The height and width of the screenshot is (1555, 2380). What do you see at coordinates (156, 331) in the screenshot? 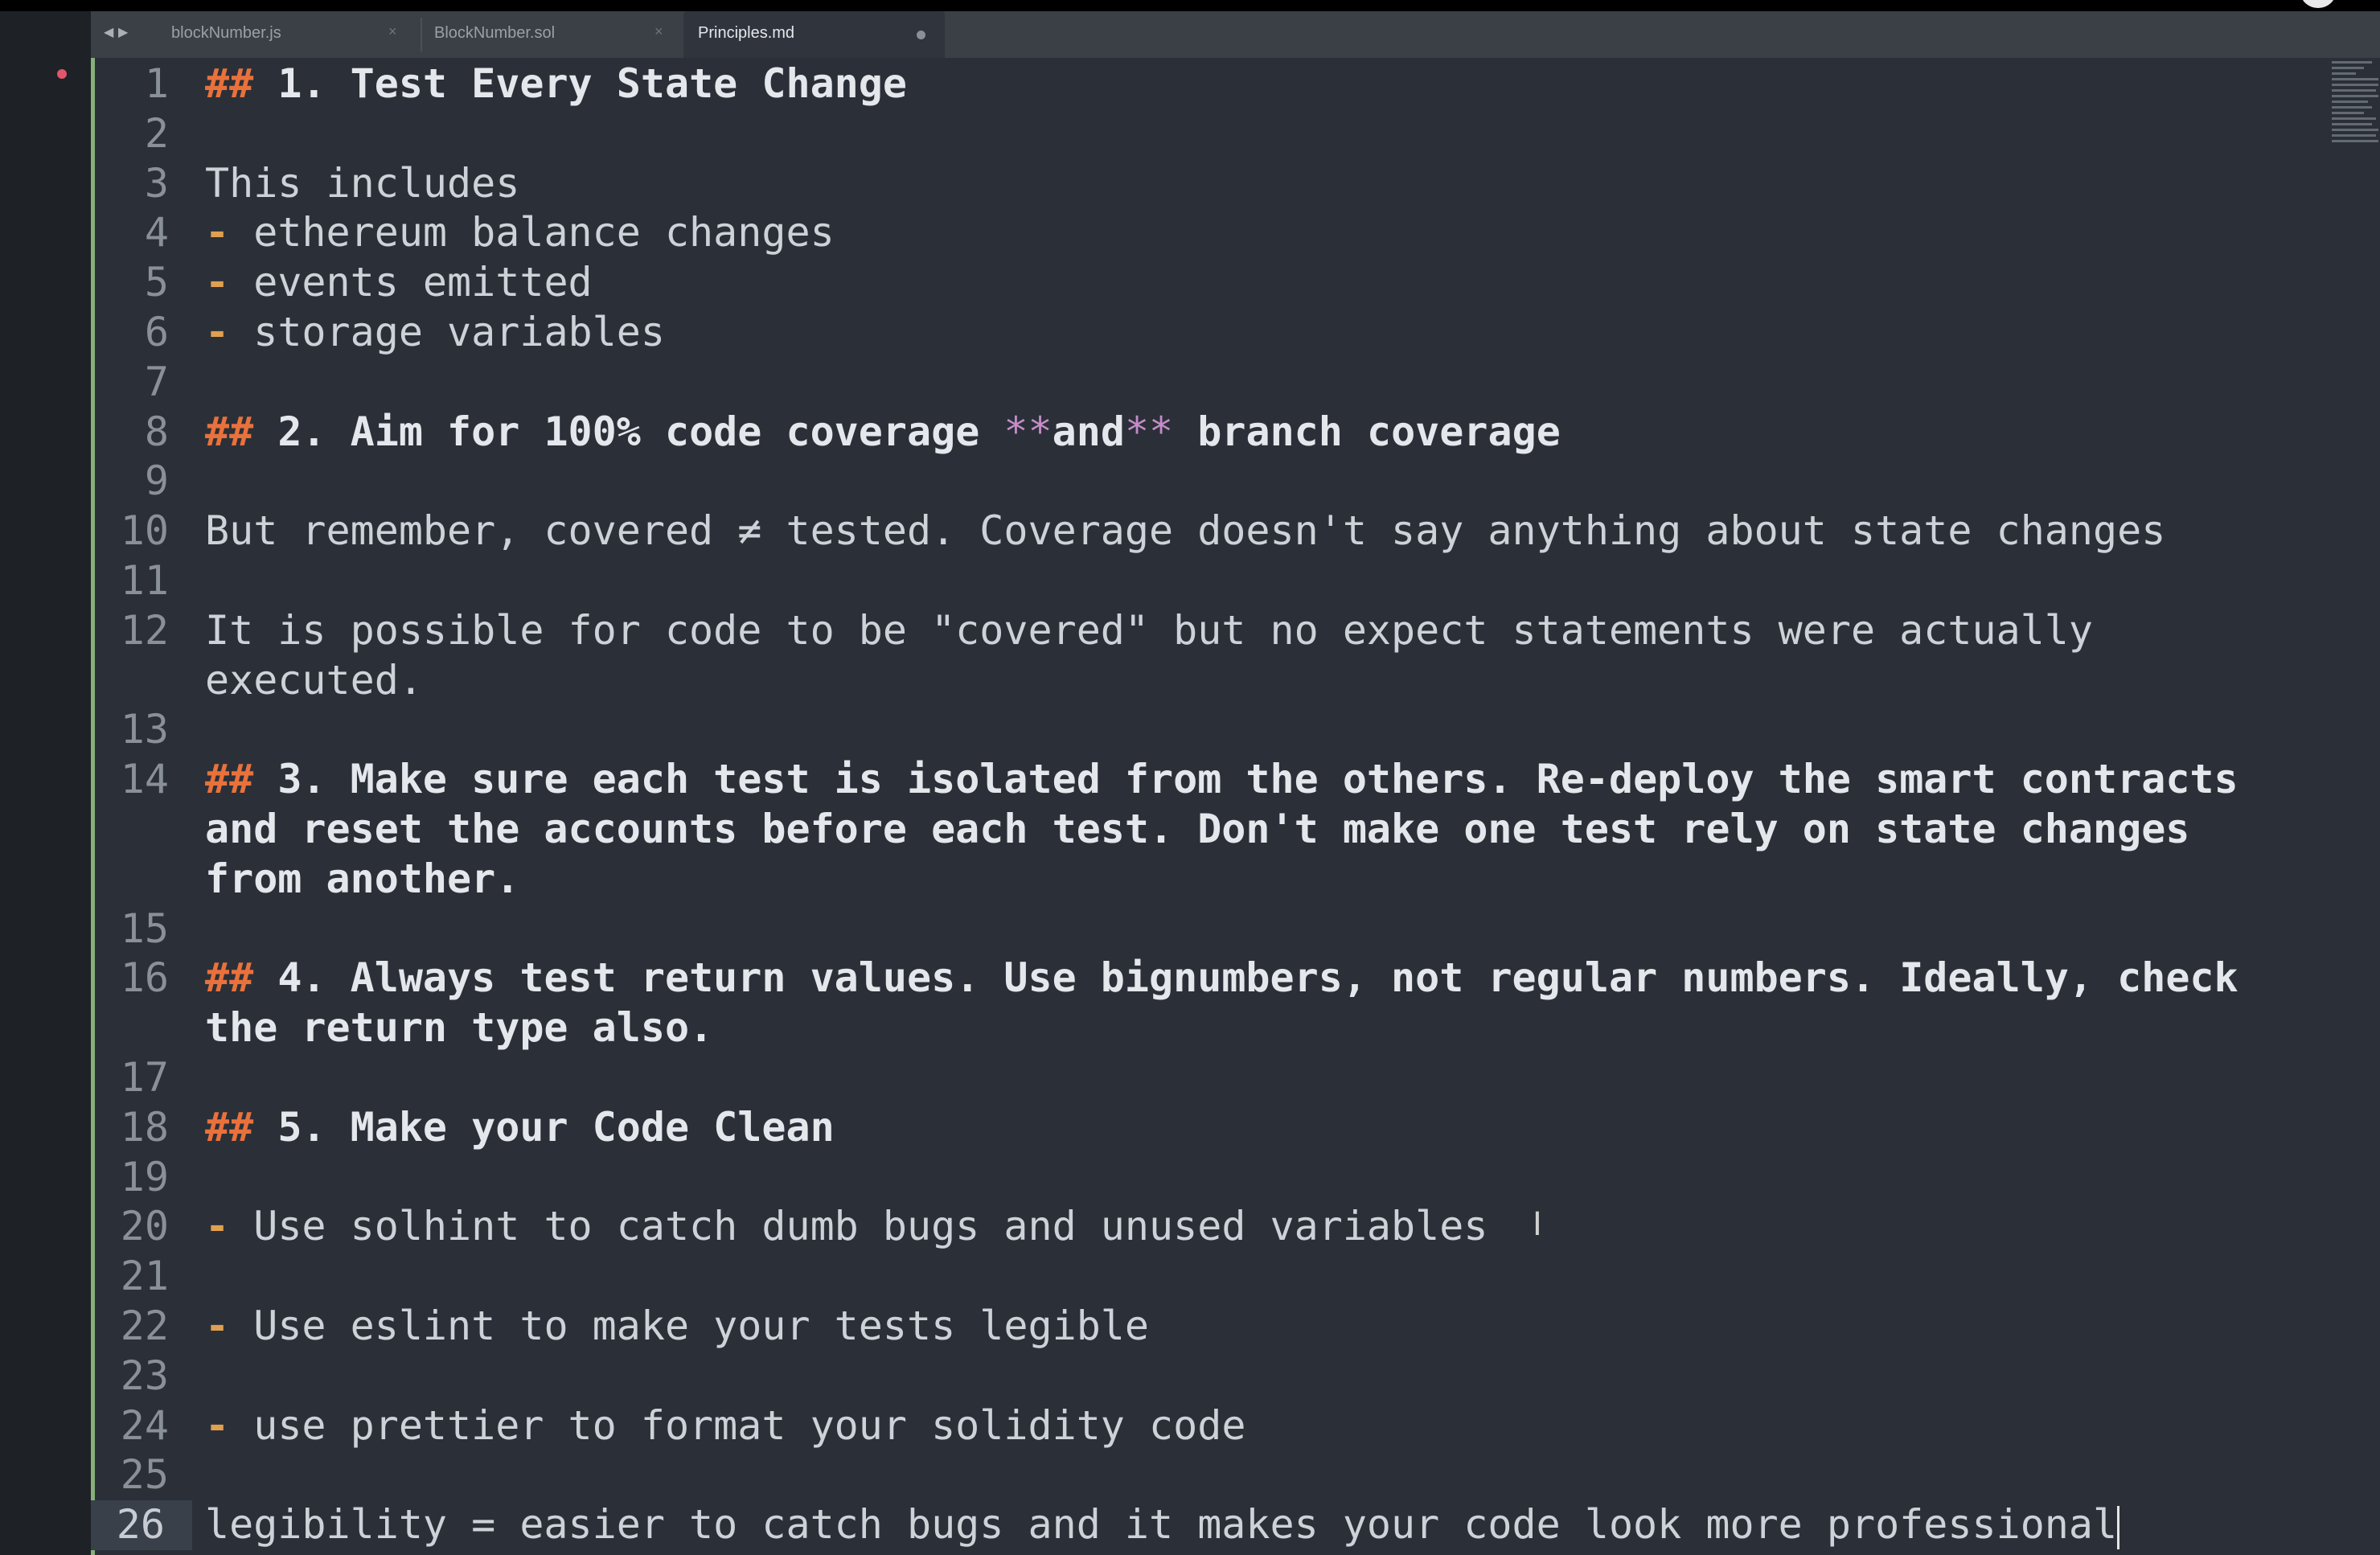
I see `line-number: 6` at bounding box center [156, 331].